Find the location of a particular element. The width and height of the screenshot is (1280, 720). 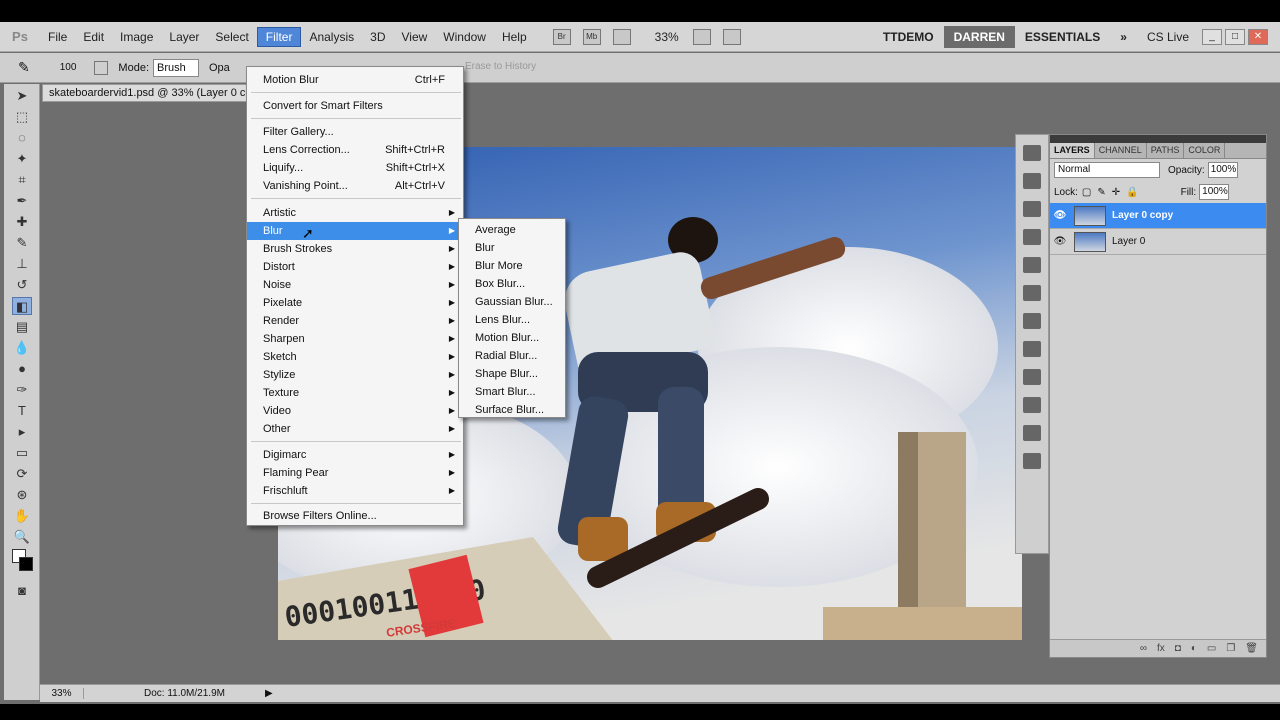

type-tool-icon: T is located at coordinates (22, 411).